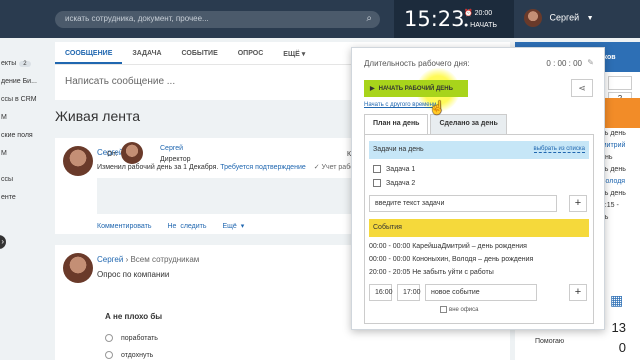  Describe the element at coordinates (622, 347) in the screenshot. I see `stat-count: 0` at that location.